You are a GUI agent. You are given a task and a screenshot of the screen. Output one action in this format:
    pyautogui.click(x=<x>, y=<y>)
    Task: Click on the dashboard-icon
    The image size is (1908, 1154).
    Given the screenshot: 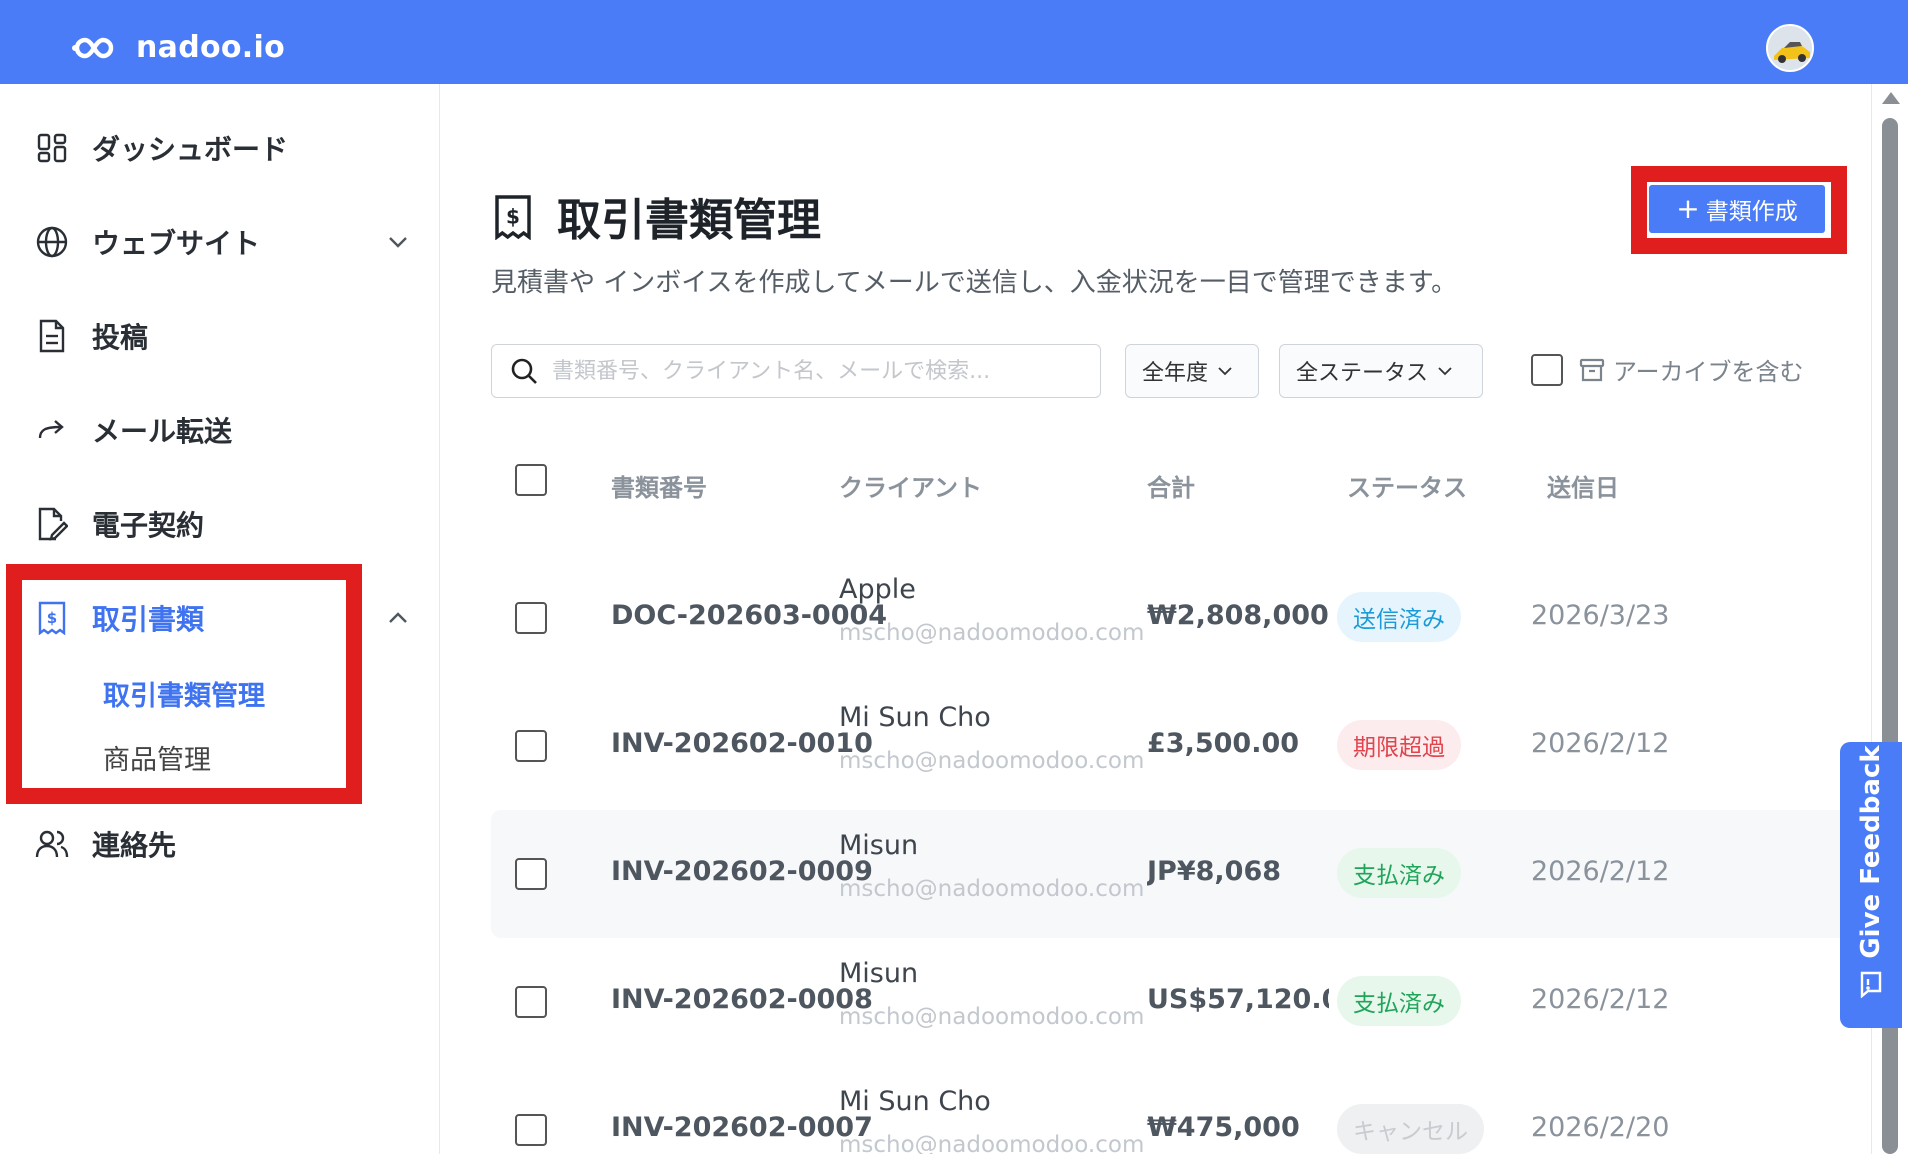 What is the action you would take?
    pyautogui.click(x=52, y=148)
    